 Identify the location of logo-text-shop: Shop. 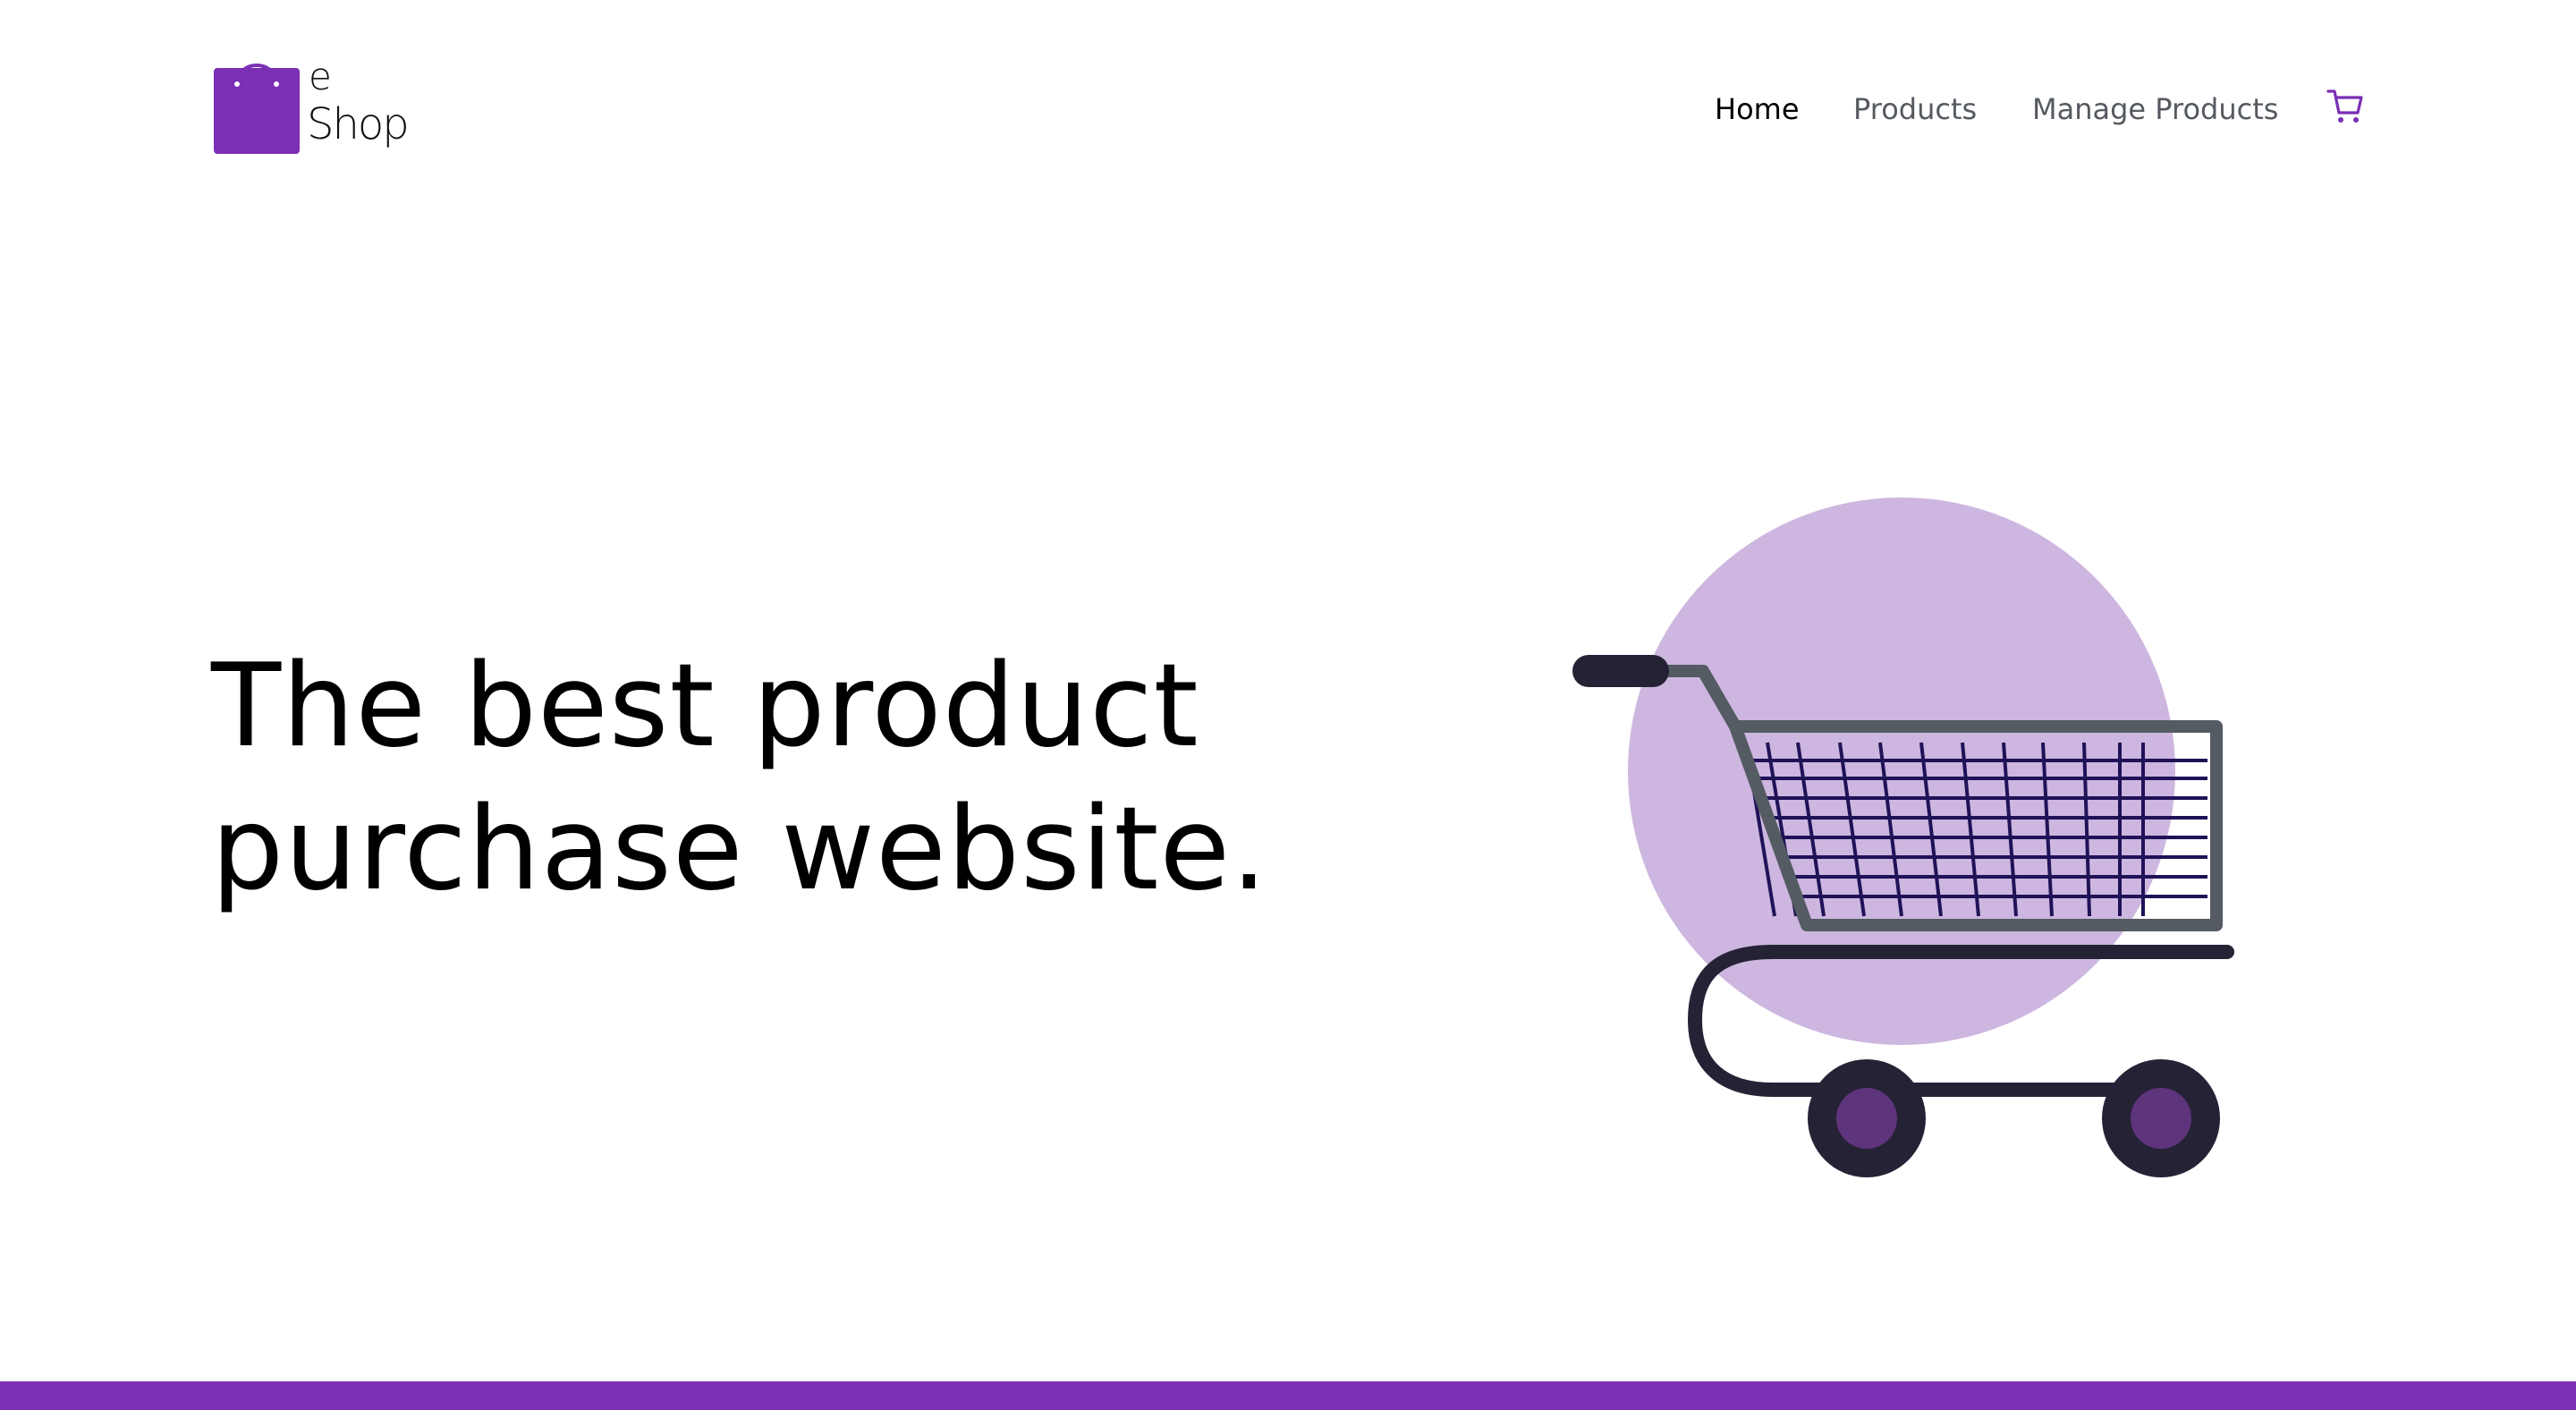
(358, 124).